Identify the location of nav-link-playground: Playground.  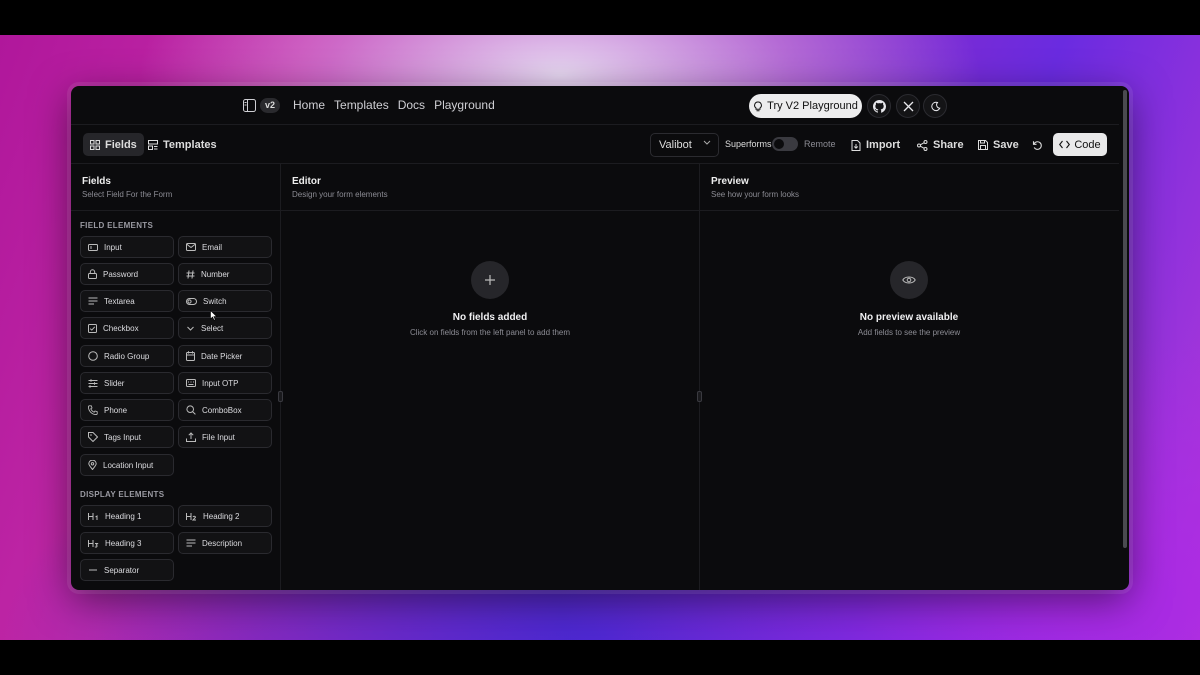
(464, 105).